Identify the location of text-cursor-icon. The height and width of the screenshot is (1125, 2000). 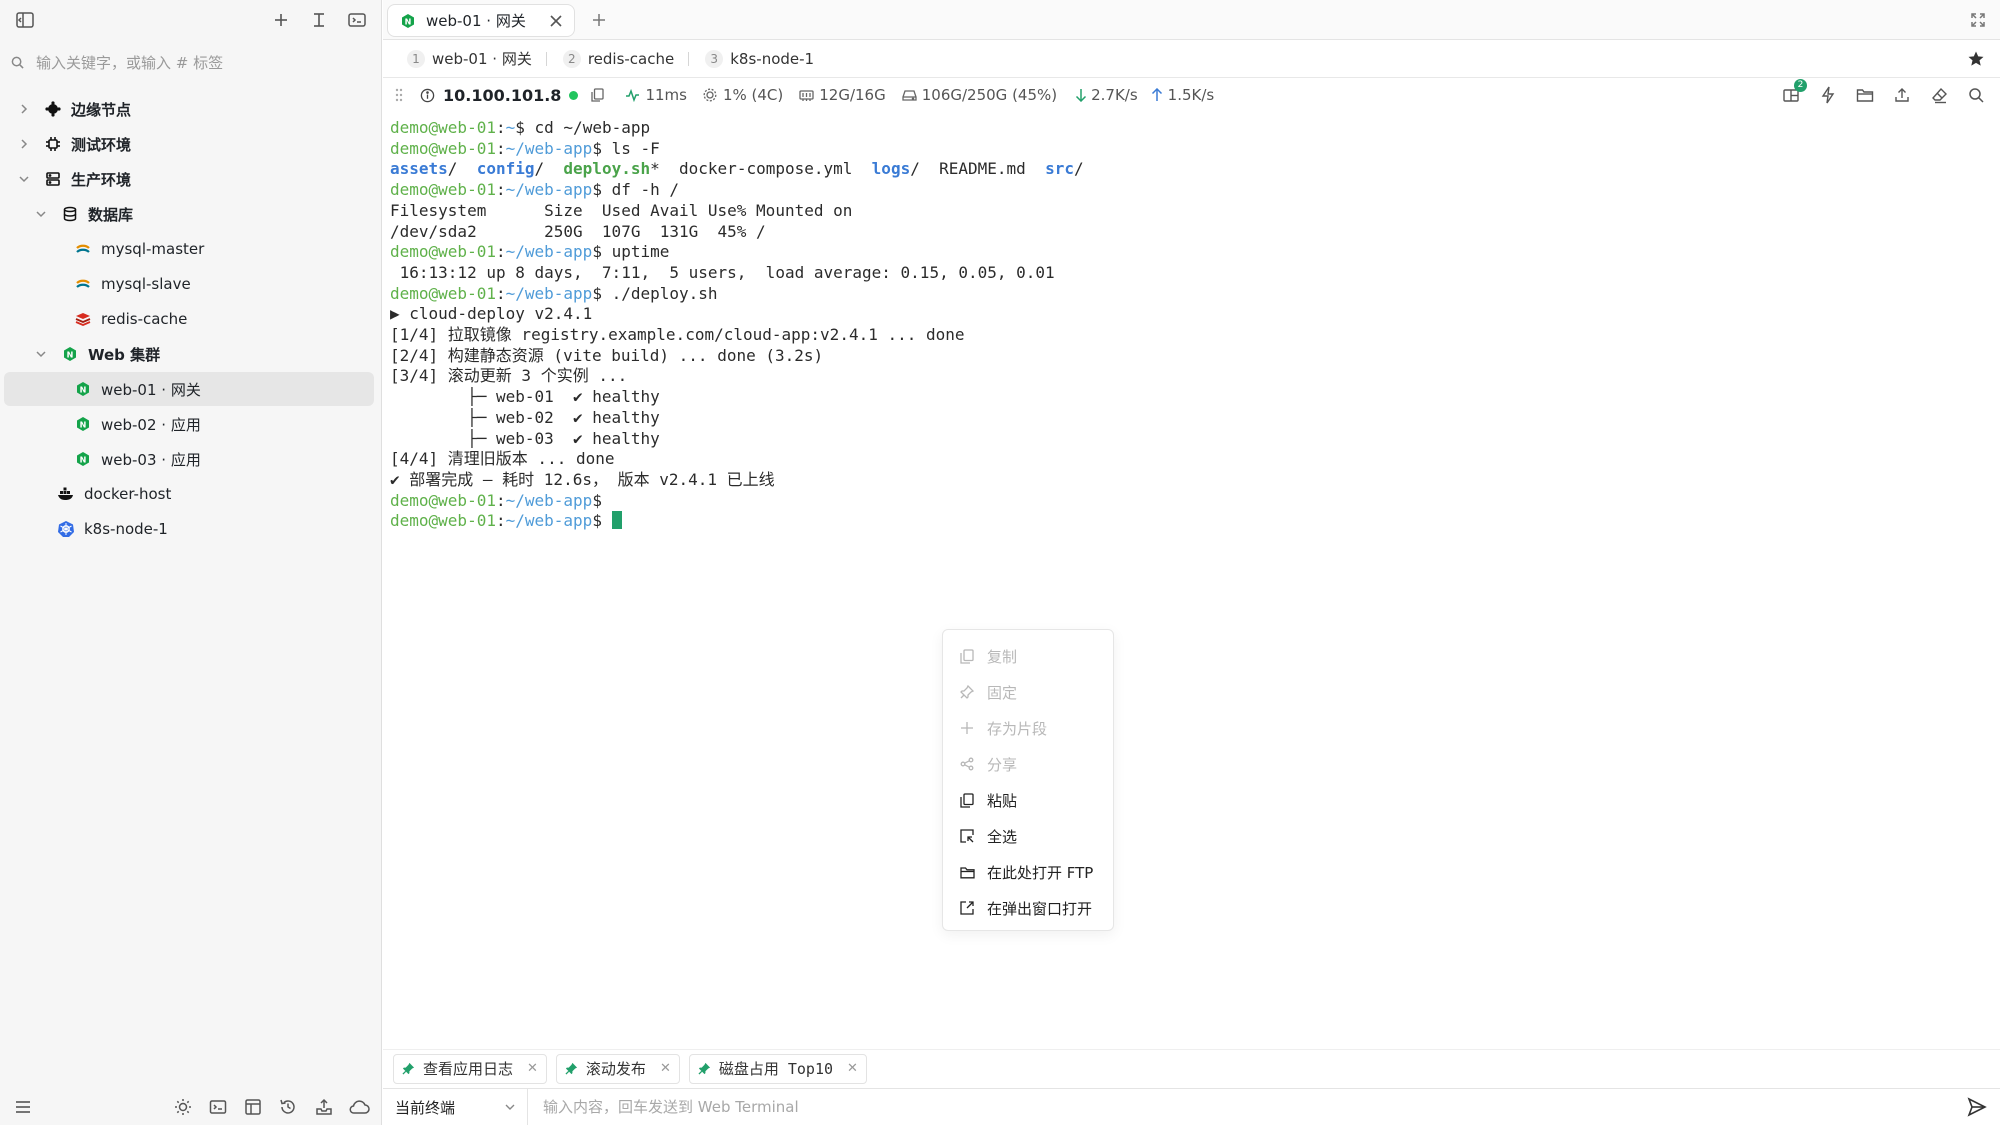
(319, 20).